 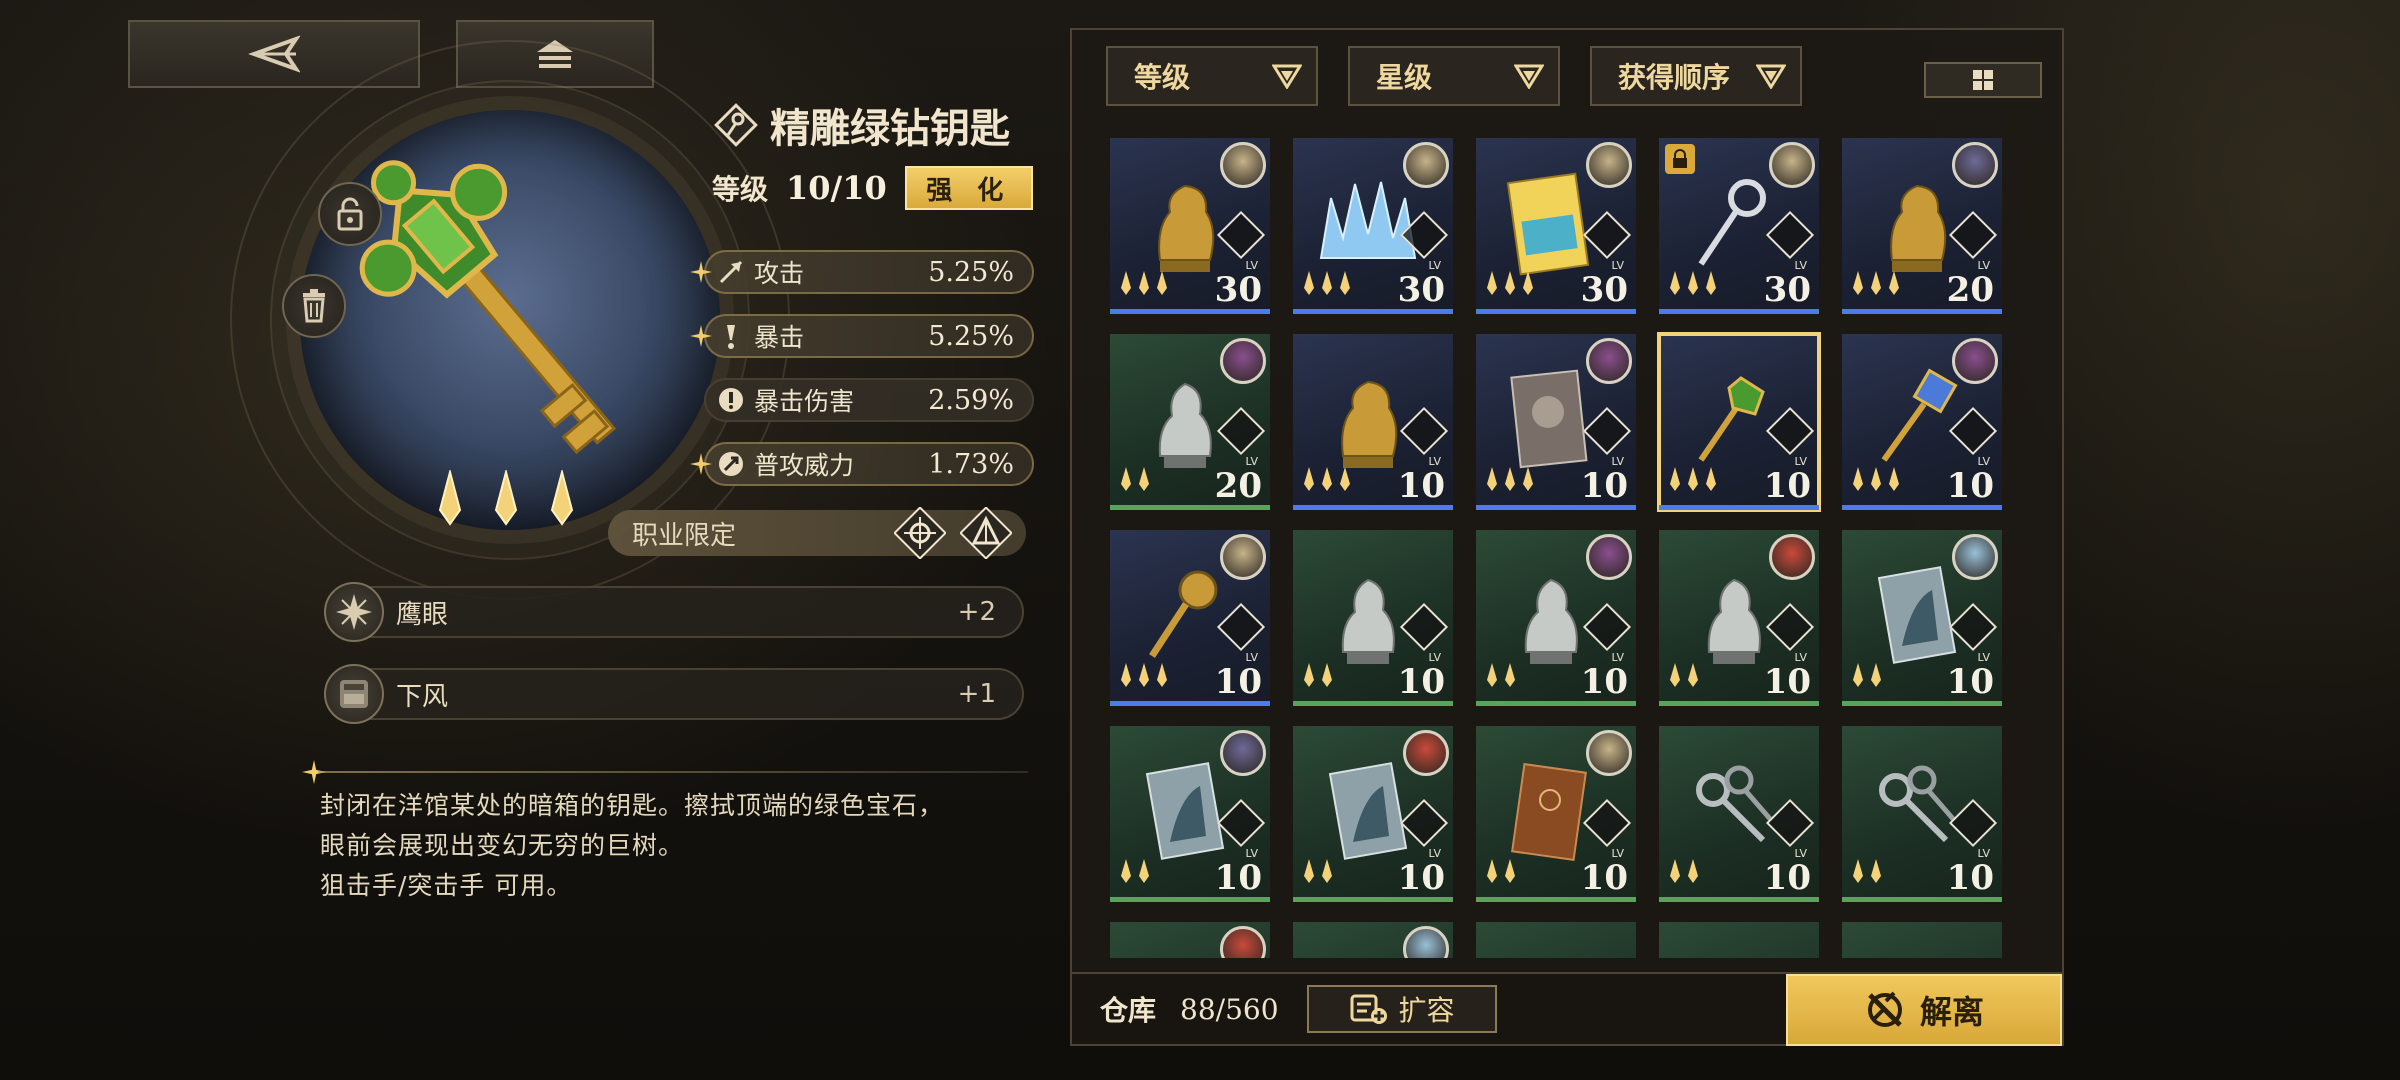 I want to click on skill-value: +2, so click(x=976, y=612).